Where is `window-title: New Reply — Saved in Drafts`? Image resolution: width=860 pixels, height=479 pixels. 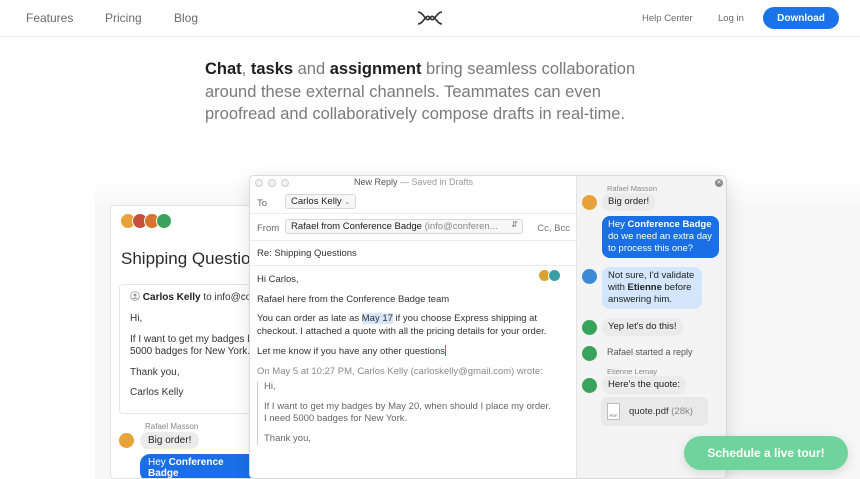 window-title: New Reply — Saved in Drafts is located at coordinates (413, 182).